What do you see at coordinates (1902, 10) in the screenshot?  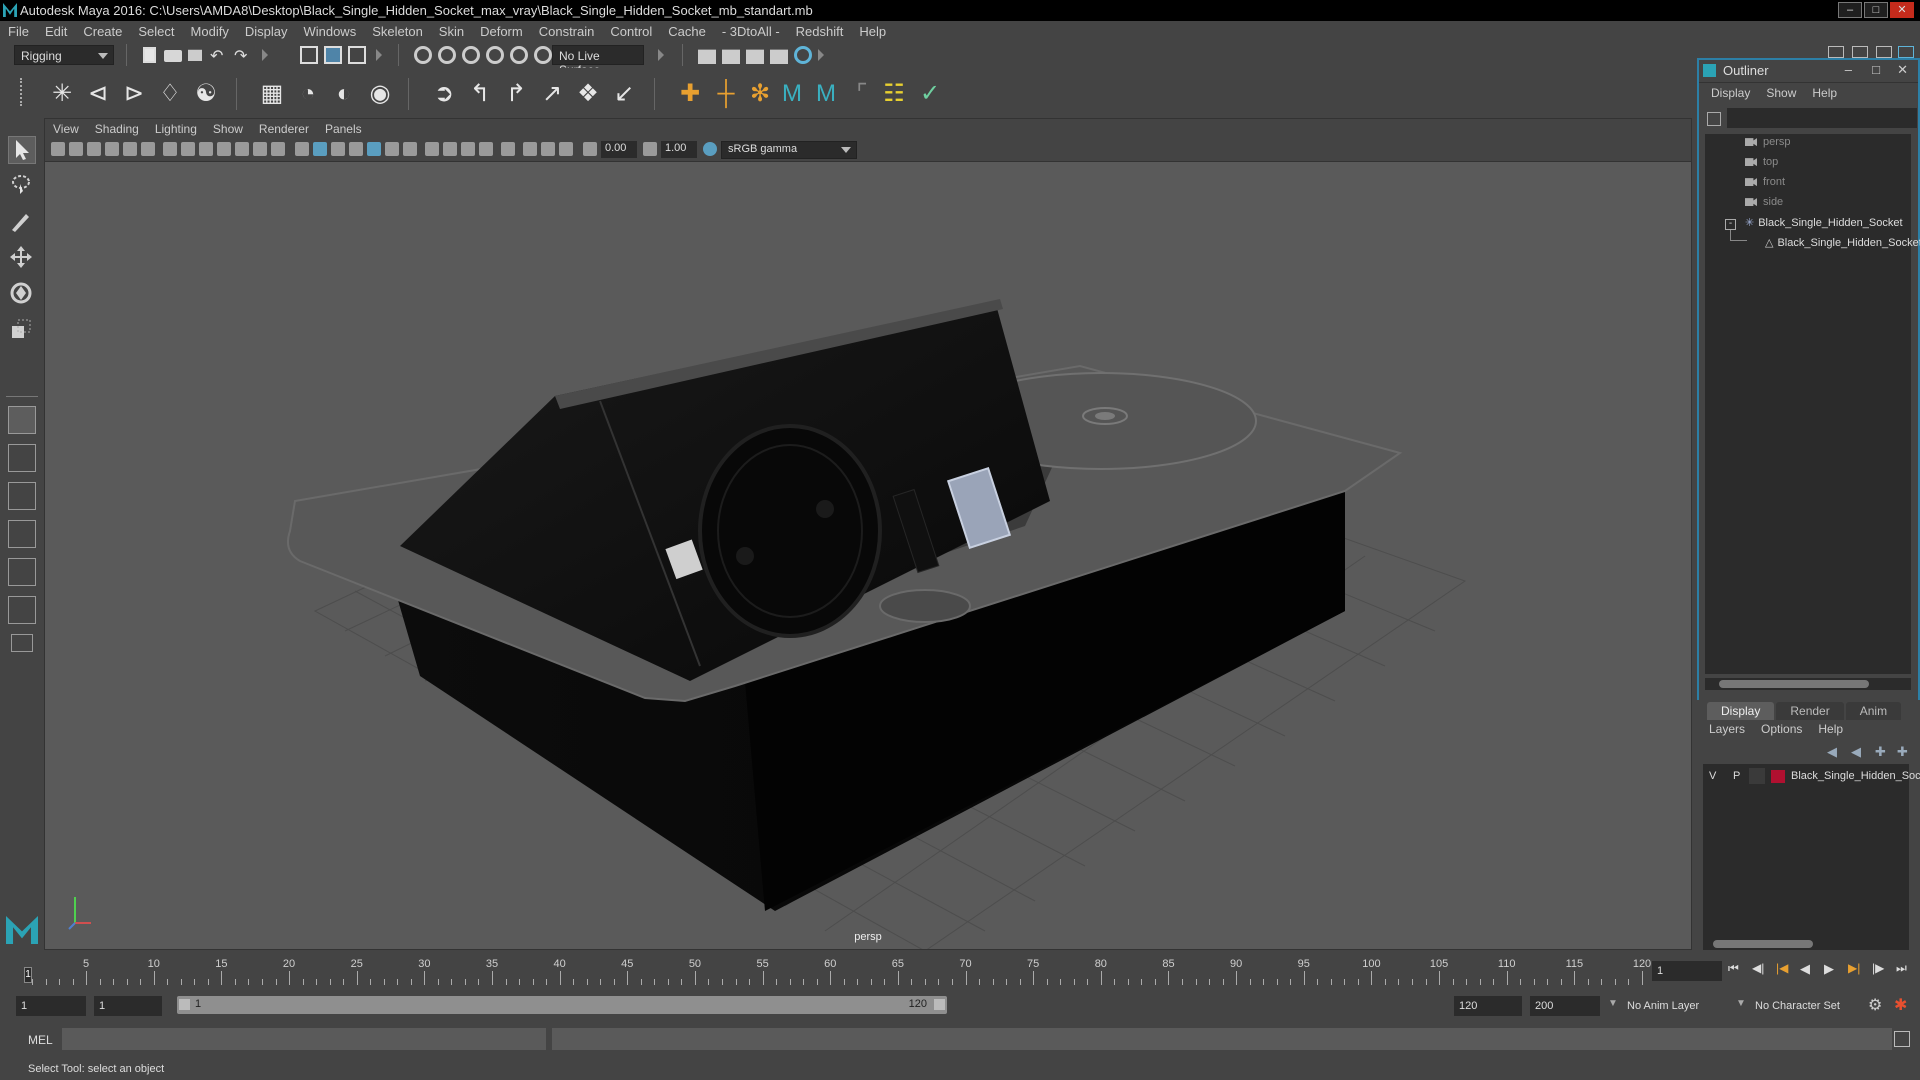 I see `close-button: ✕` at bounding box center [1902, 10].